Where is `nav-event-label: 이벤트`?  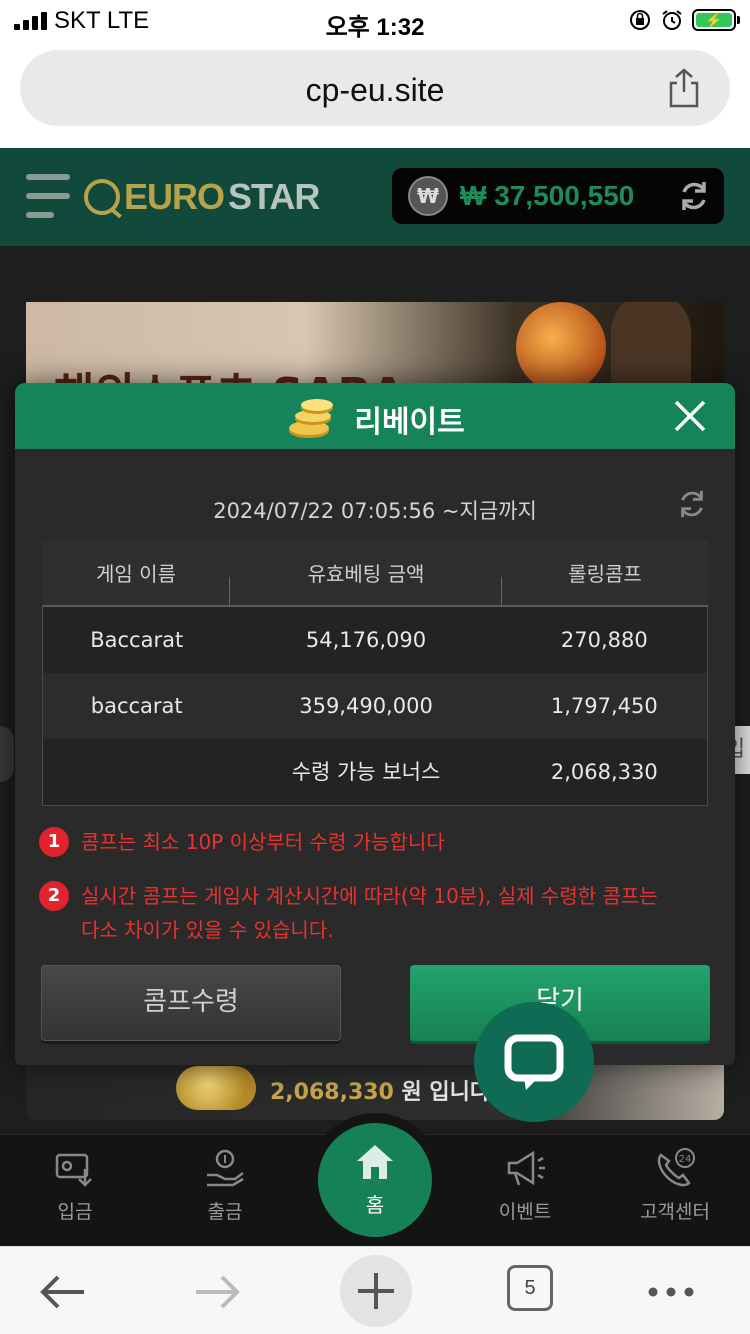
nav-event-label: 이벤트 is located at coordinates (525, 1212).